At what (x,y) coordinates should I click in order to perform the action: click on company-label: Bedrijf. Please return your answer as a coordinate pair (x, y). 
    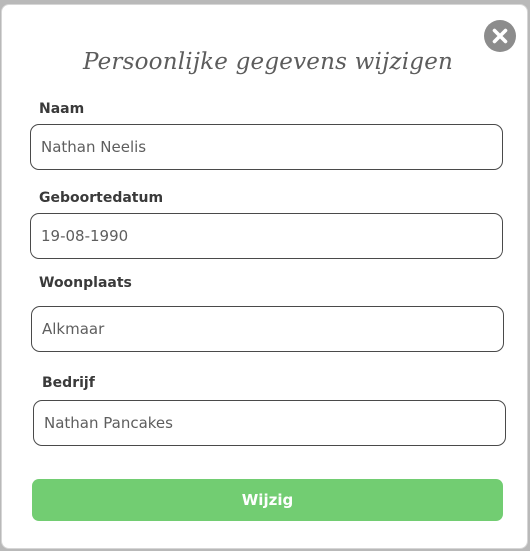
    Looking at the image, I should click on (68, 383).